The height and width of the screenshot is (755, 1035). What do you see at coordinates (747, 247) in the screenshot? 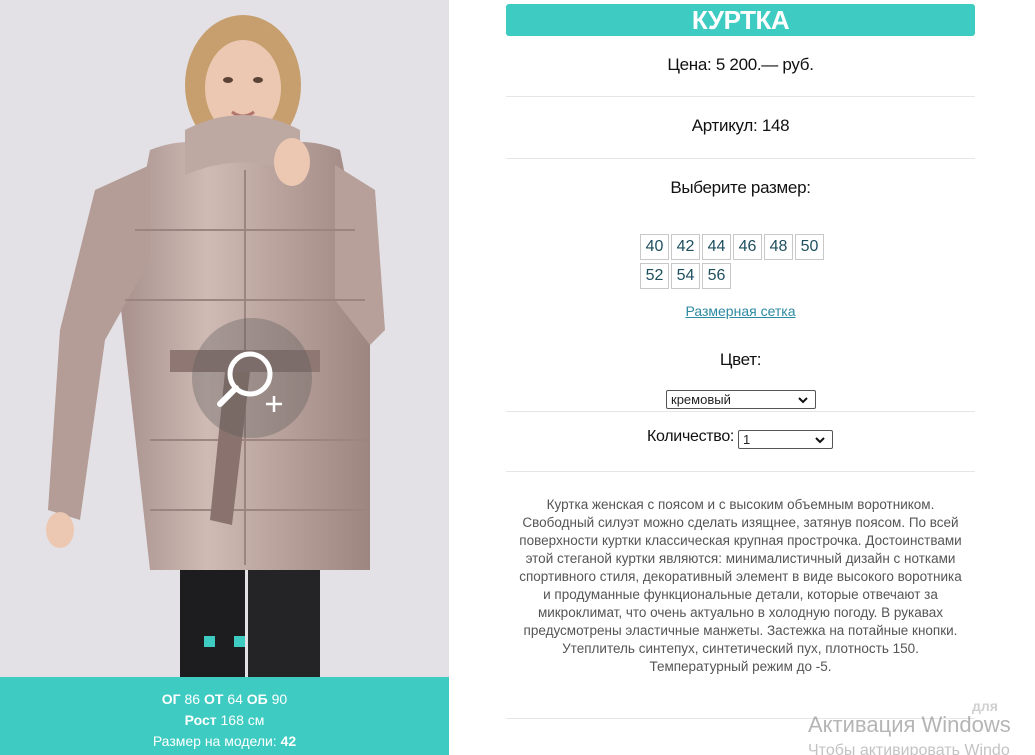
I see `size-option-46: 46` at bounding box center [747, 247].